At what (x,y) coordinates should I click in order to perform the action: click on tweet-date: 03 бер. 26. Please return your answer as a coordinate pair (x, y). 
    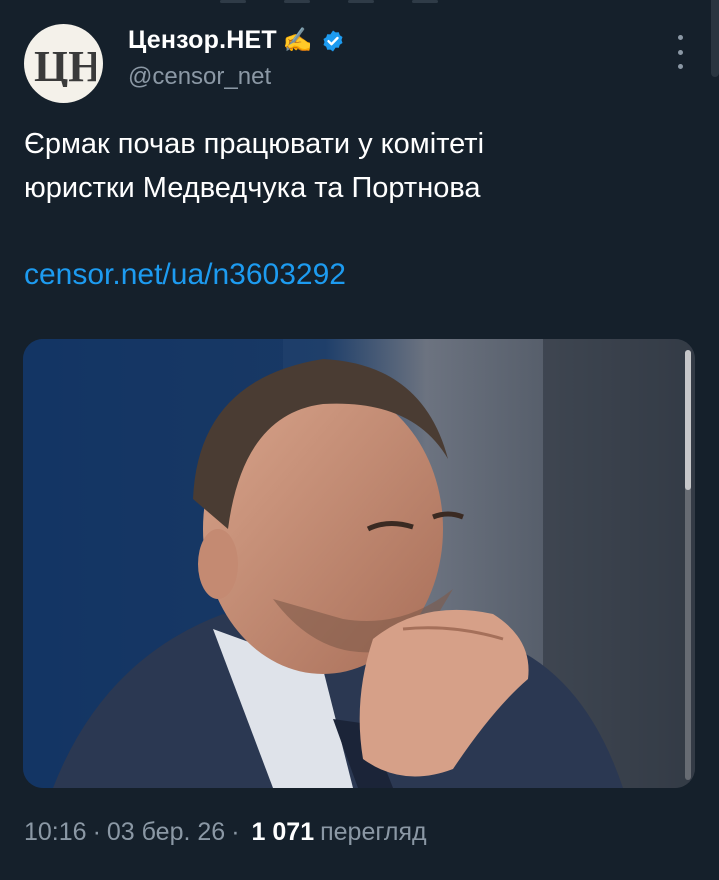
    Looking at the image, I should click on (166, 832).